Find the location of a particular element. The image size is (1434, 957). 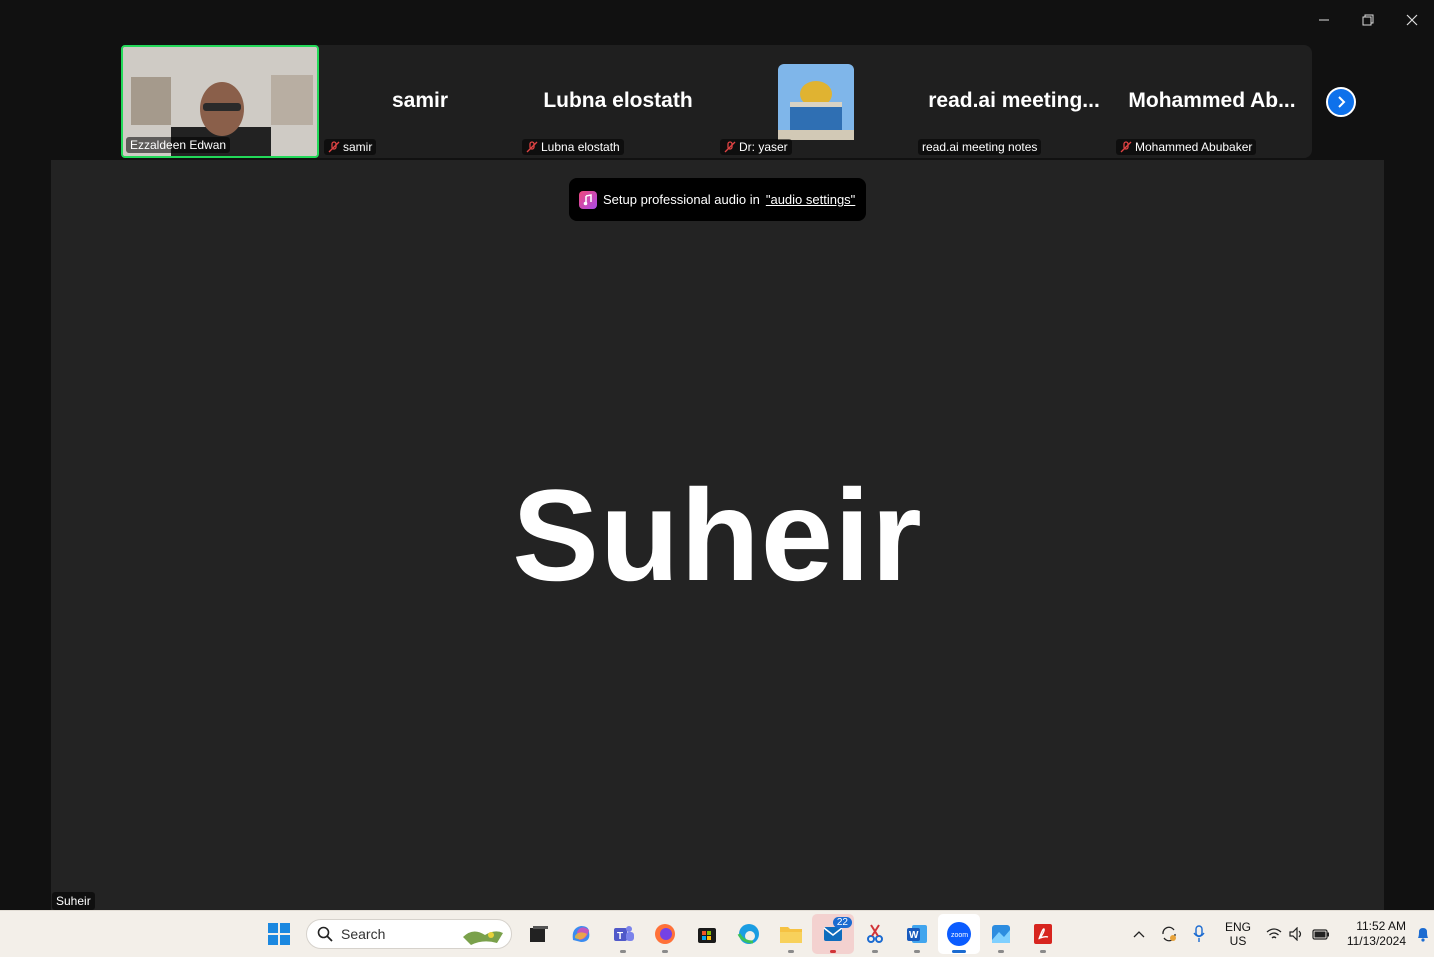

participant-tile-mohammed: Mohammed Ab... Mohammed Abubaker is located at coordinates (1212, 101).